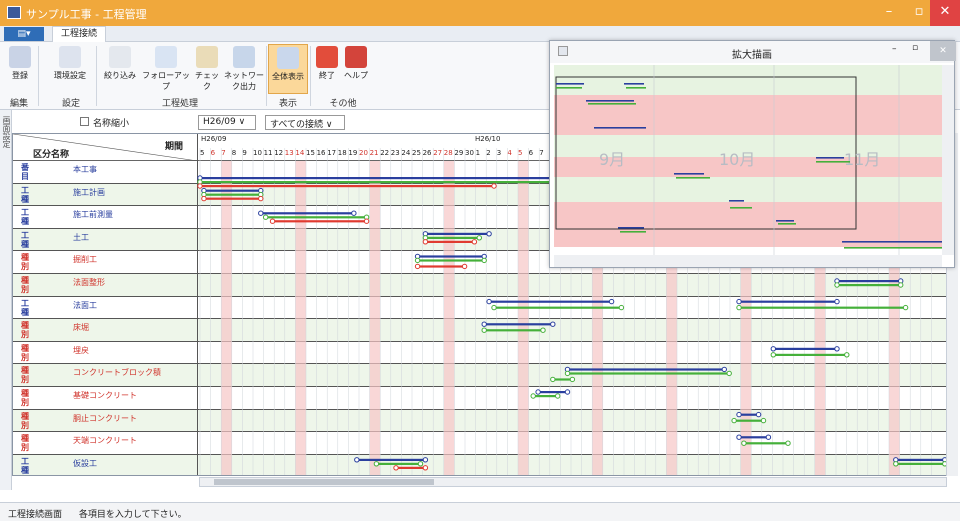 The width and height of the screenshot is (960, 521). I want to click on connection-filter-select: すべての接続 ∨, so click(305, 122).